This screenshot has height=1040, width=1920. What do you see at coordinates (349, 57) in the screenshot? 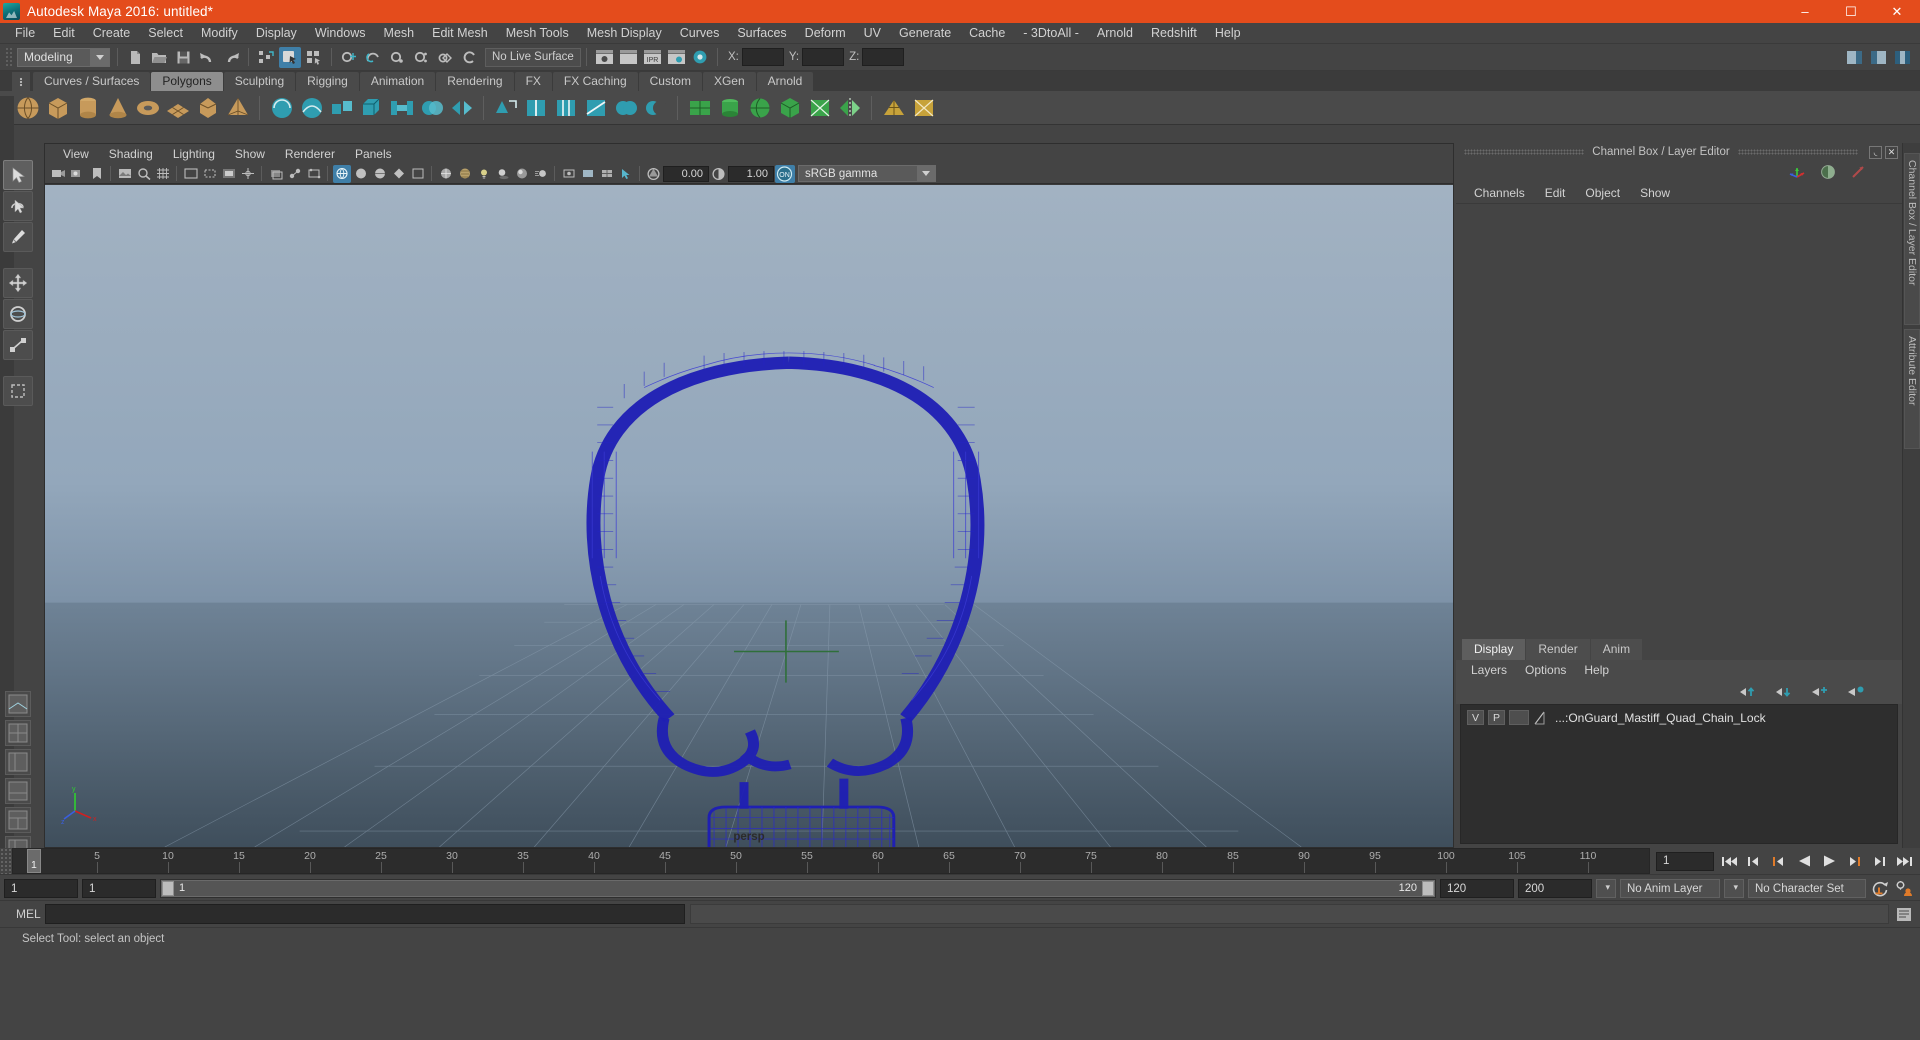
I see `snap-to-grid-icon` at bounding box center [349, 57].